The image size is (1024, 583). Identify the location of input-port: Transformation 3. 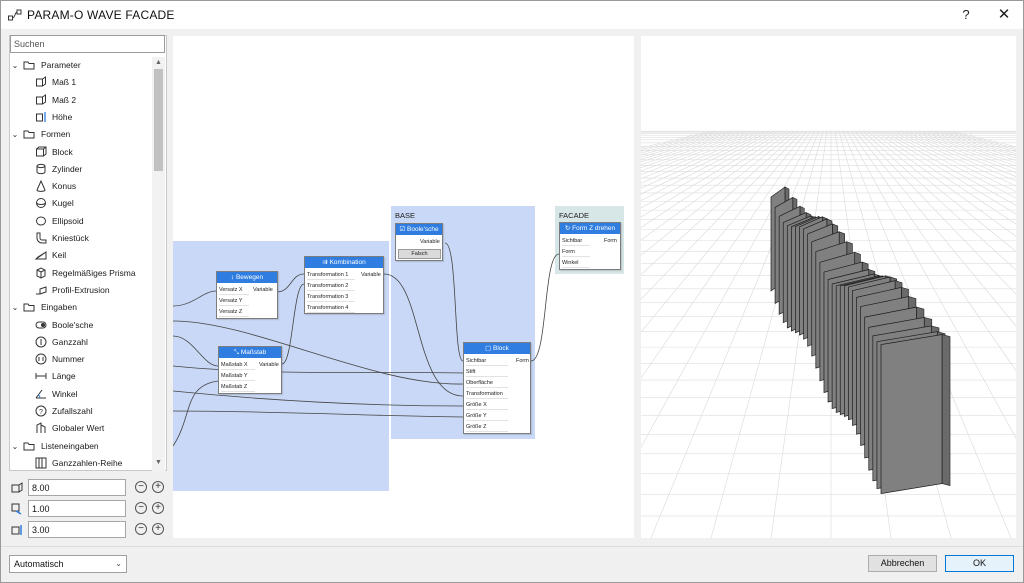
(331, 297).